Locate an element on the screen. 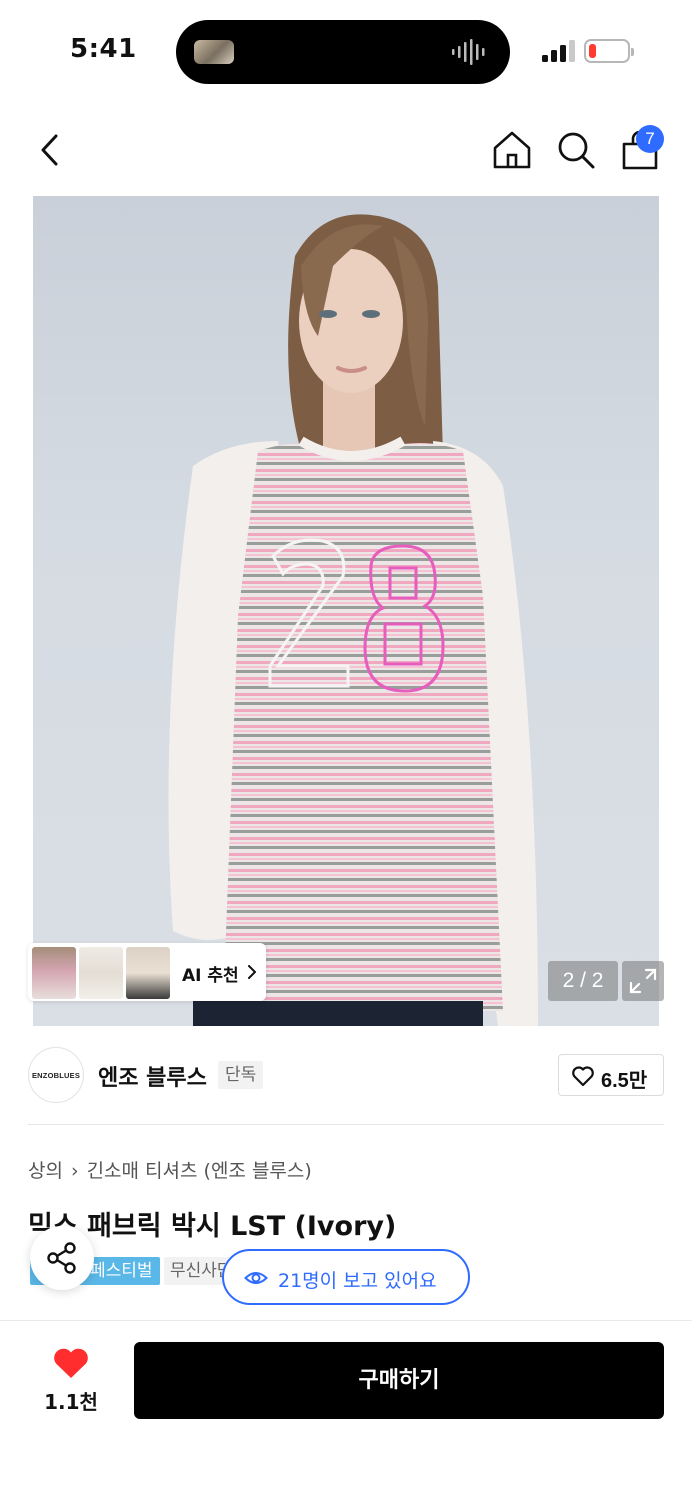 This screenshot has height=1500, width=692. heart-filled-icon is located at coordinates (71, 1363).